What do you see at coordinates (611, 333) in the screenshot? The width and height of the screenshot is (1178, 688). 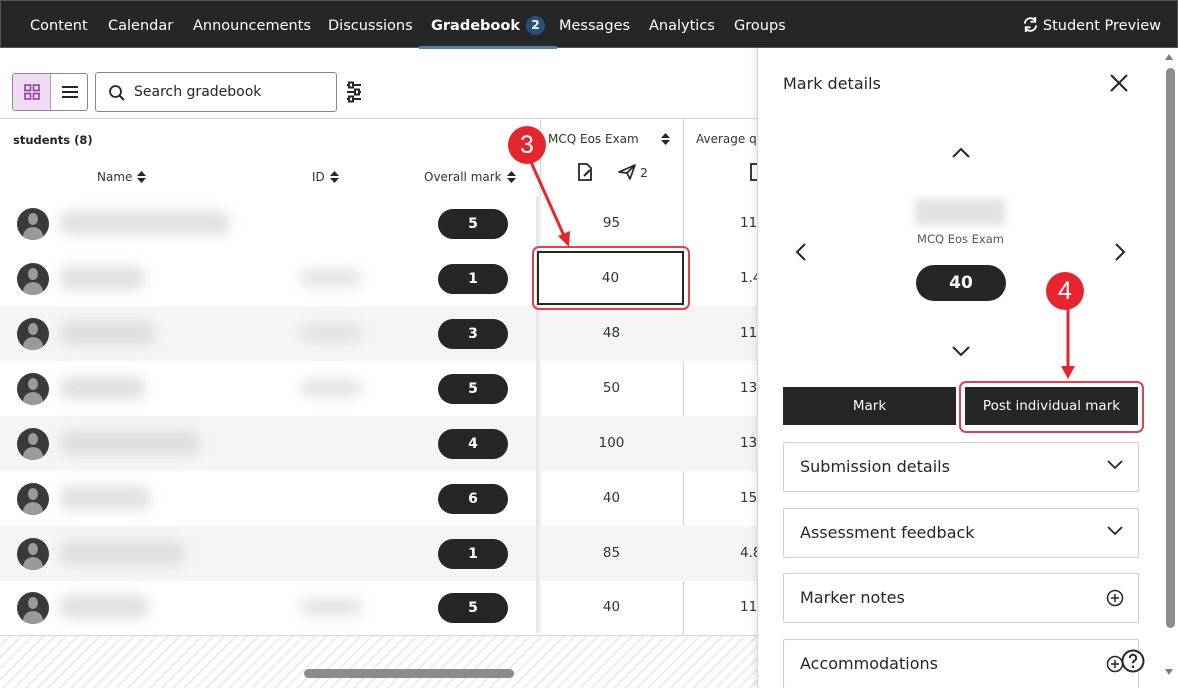 I see `mcq-mark-cell: 48` at bounding box center [611, 333].